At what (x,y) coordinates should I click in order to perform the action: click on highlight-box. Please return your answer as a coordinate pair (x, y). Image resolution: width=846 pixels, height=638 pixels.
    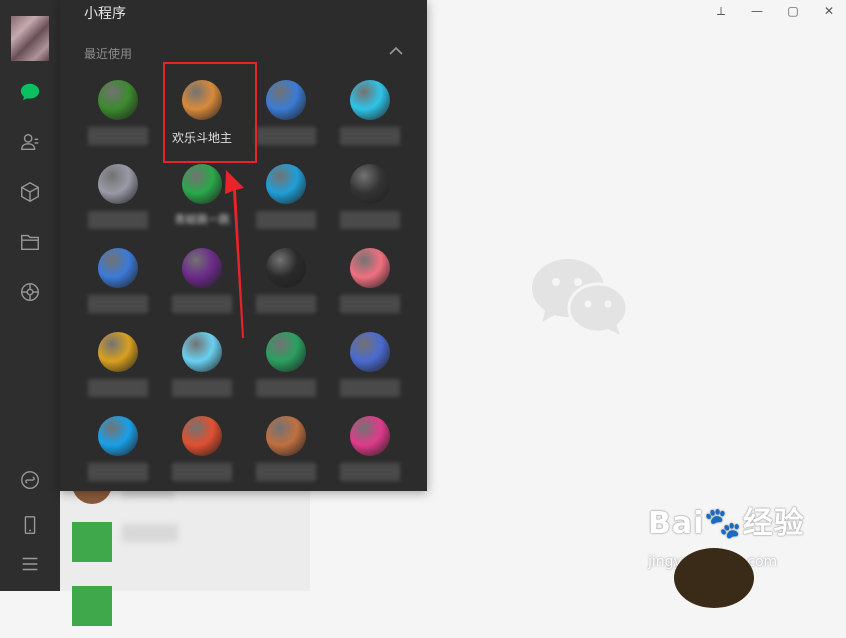
    Looking at the image, I should click on (210, 112).